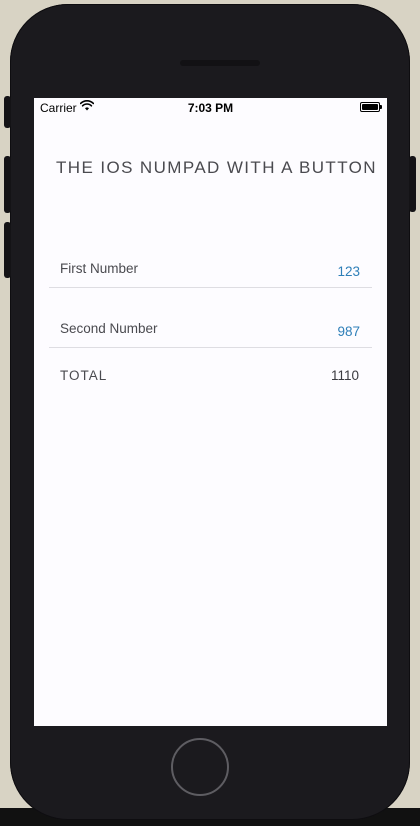 Image resolution: width=420 pixels, height=826 pixels. Describe the element at coordinates (7, 112) in the screenshot. I see `mute-switch` at that location.